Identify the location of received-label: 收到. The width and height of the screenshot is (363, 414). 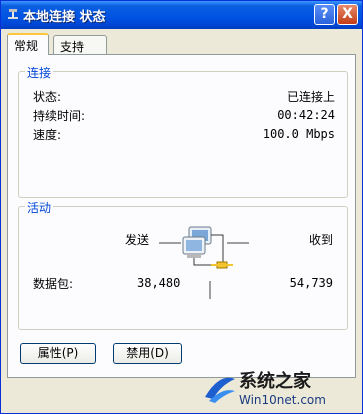
(320, 240).